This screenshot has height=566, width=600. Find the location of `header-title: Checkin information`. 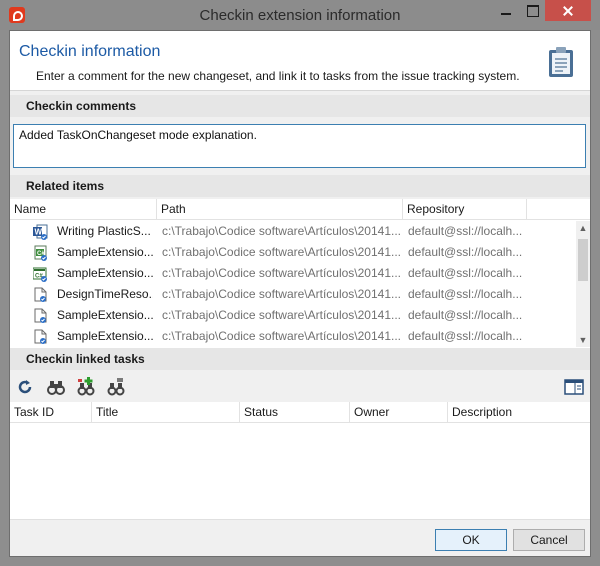

header-title: Checkin information is located at coordinates (90, 51).